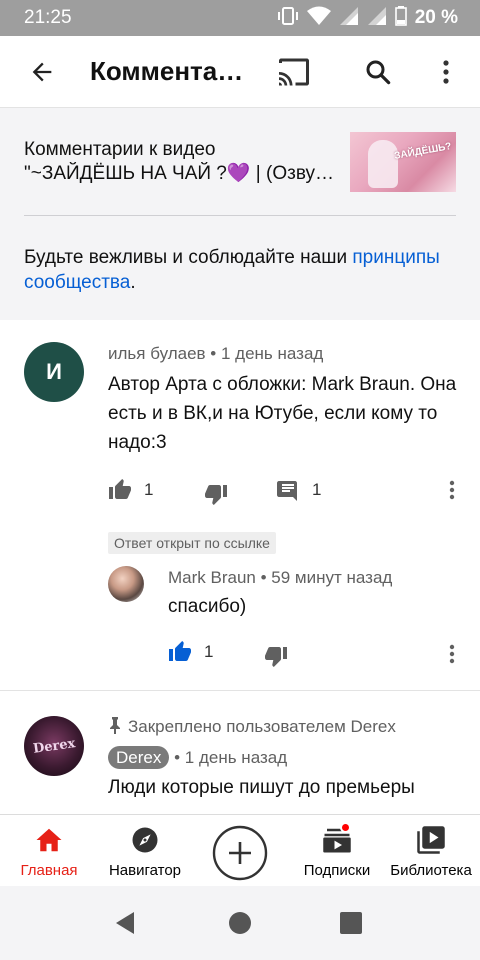  What do you see at coordinates (115, 725) in the screenshot?
I see `pin-icon` at bounding box center [115, 725].